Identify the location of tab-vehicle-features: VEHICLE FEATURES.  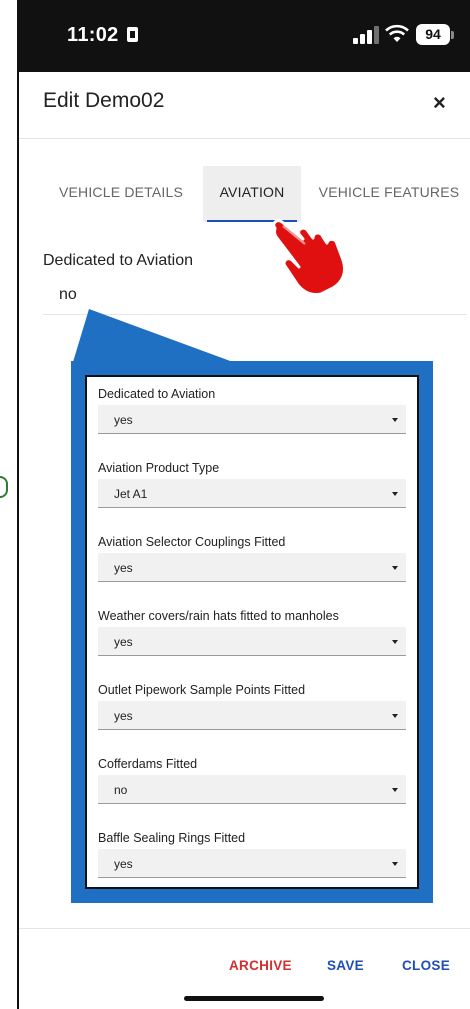
(389, 194).